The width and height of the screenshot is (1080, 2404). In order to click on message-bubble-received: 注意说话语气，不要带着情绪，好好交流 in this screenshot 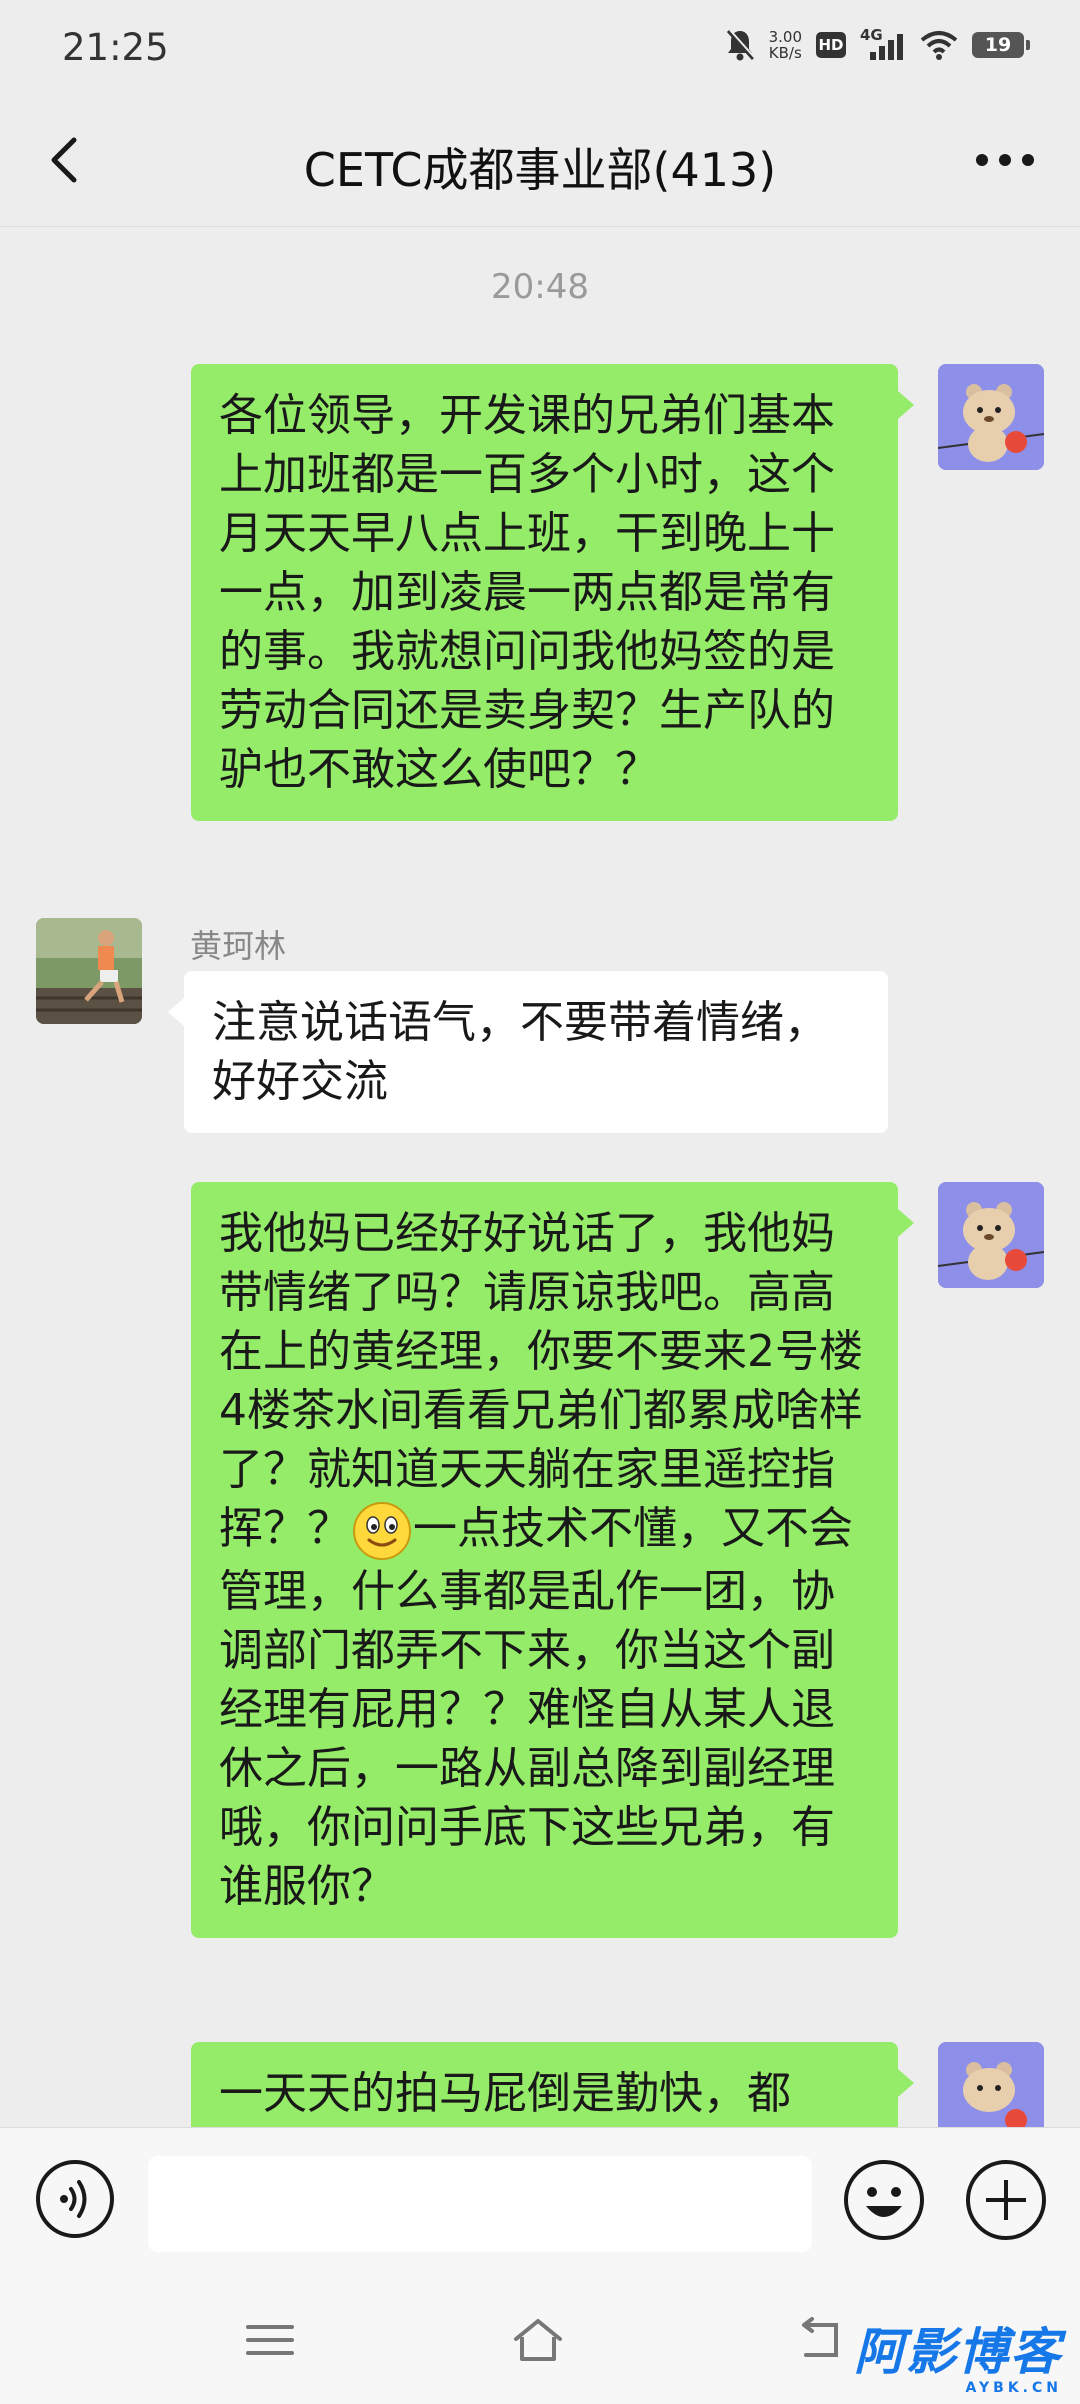, I will do `click(536, 1052)`.